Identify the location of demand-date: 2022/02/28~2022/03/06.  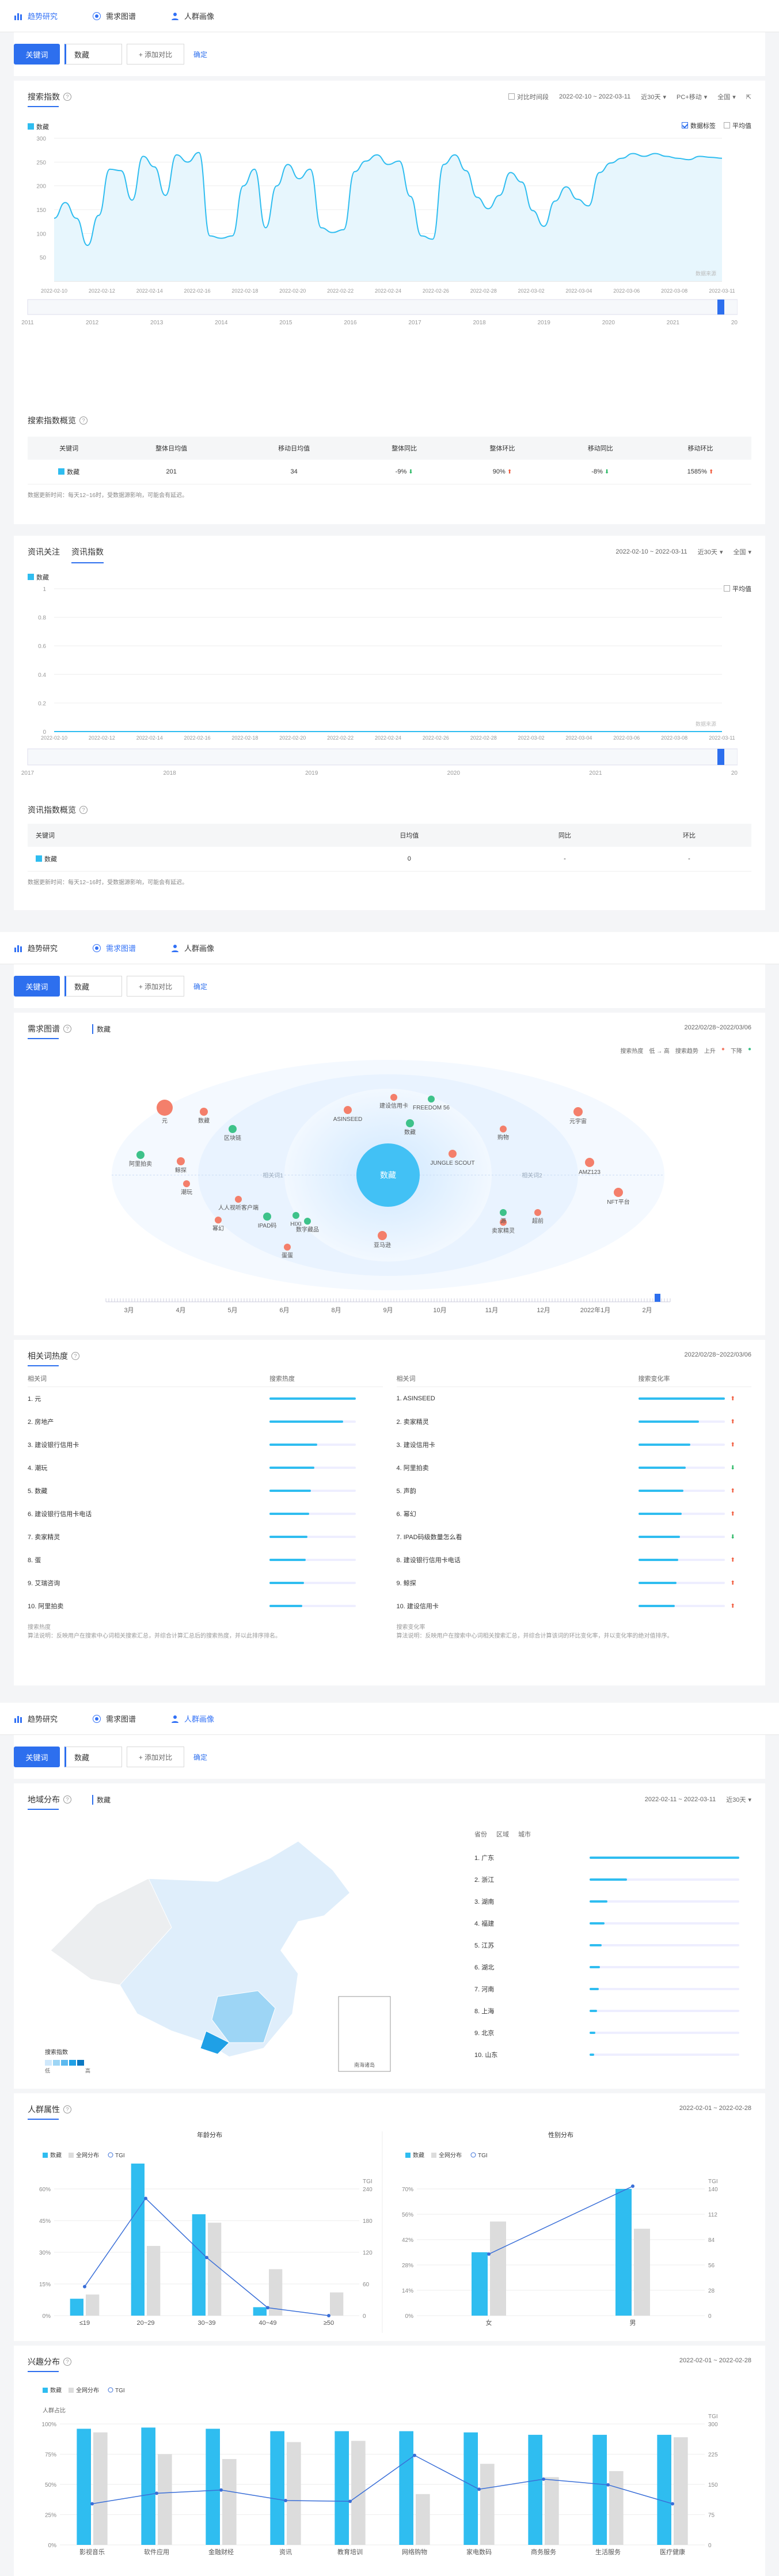
(718, 1027).